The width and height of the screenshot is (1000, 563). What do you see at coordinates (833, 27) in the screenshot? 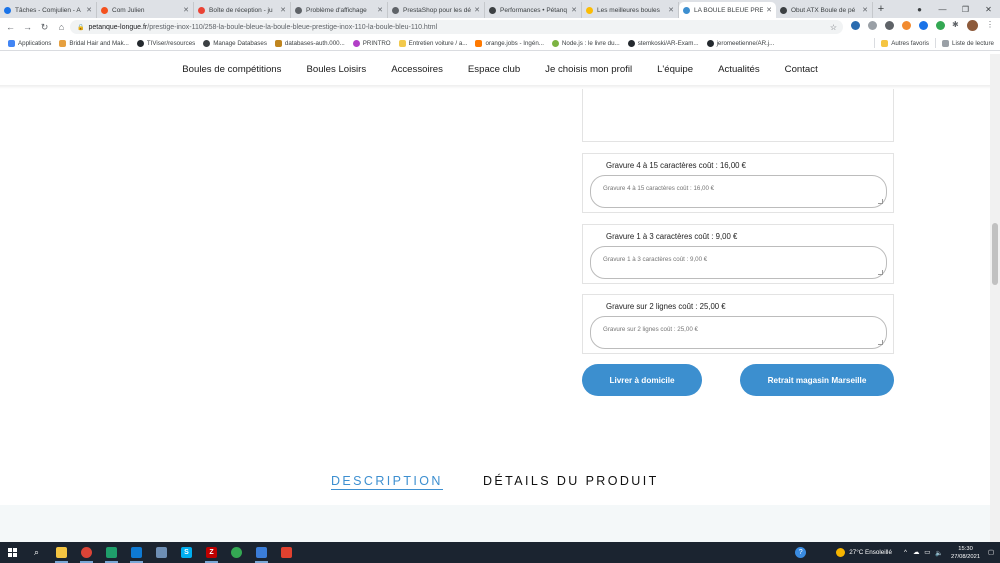
I see `bookmark-star-icon: ☆` at bounding box center [833, 27].